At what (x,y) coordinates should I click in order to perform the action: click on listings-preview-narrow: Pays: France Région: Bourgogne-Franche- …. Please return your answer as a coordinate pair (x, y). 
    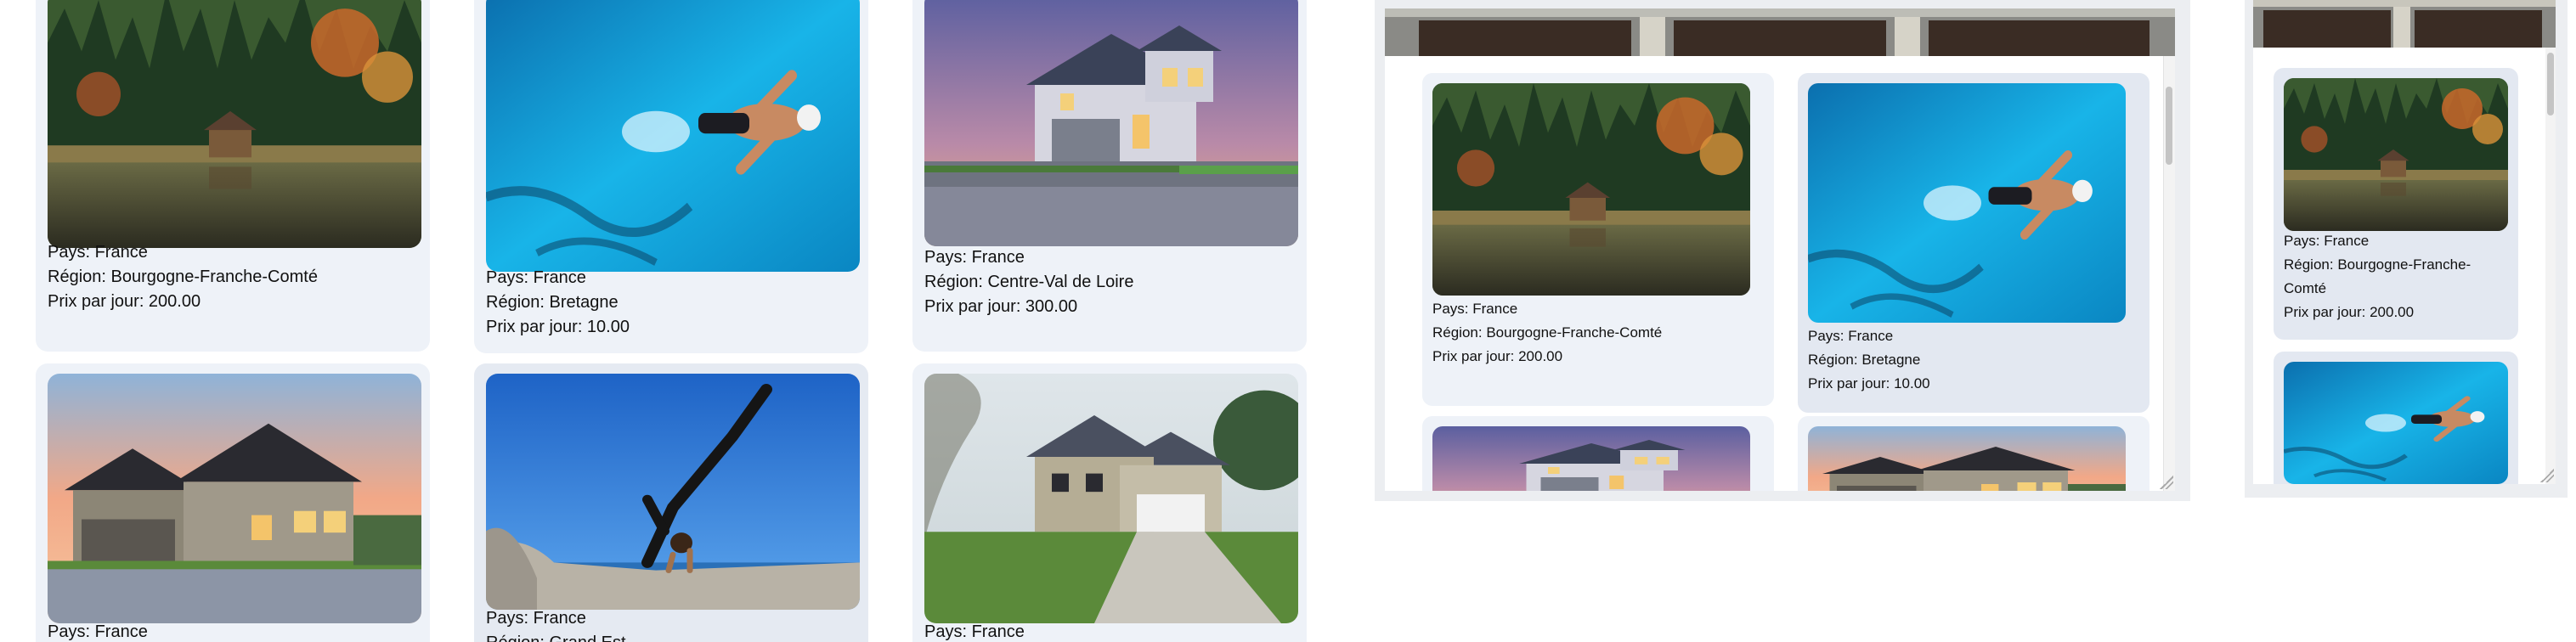
    Looking at the image, I should click on (2406, 249).